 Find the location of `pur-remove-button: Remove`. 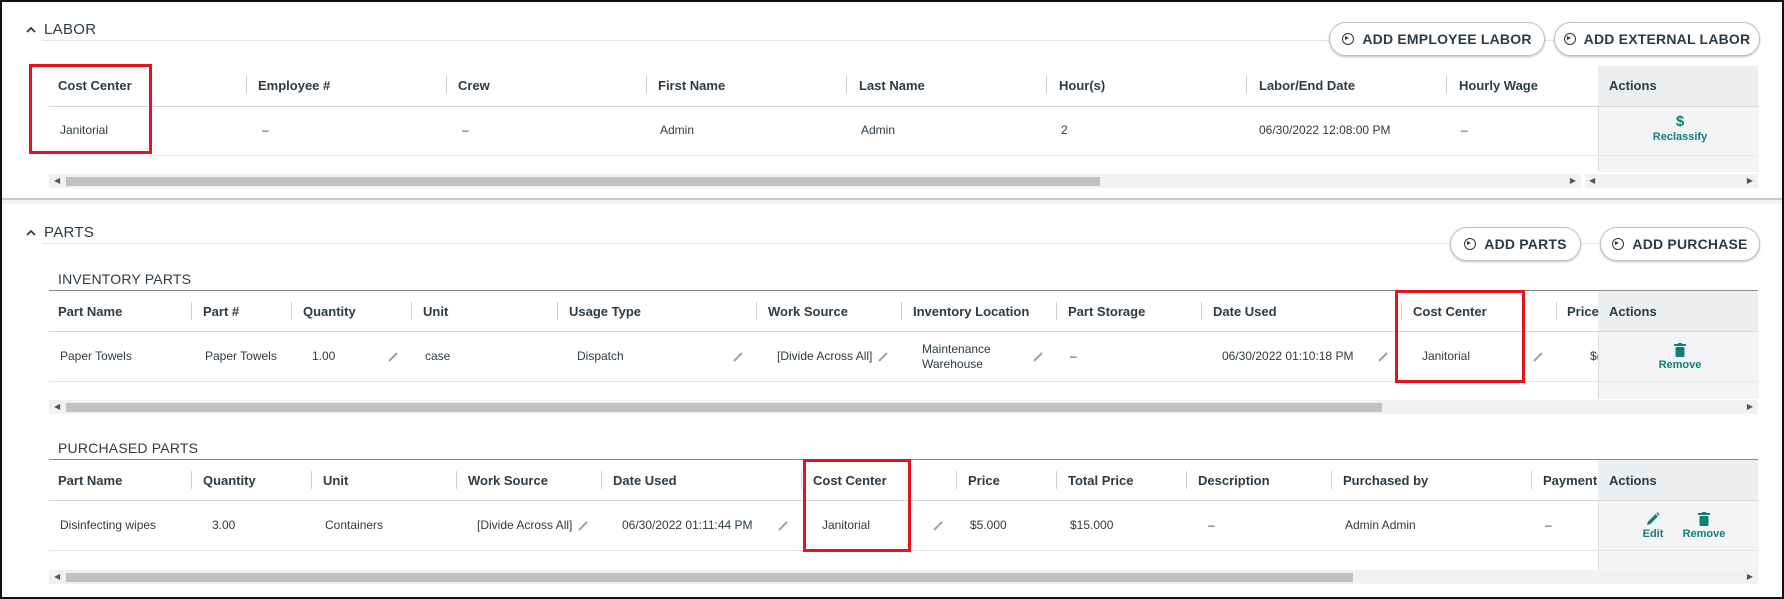

pur-remove-button: Remove is located at coordinates (1704, 526).